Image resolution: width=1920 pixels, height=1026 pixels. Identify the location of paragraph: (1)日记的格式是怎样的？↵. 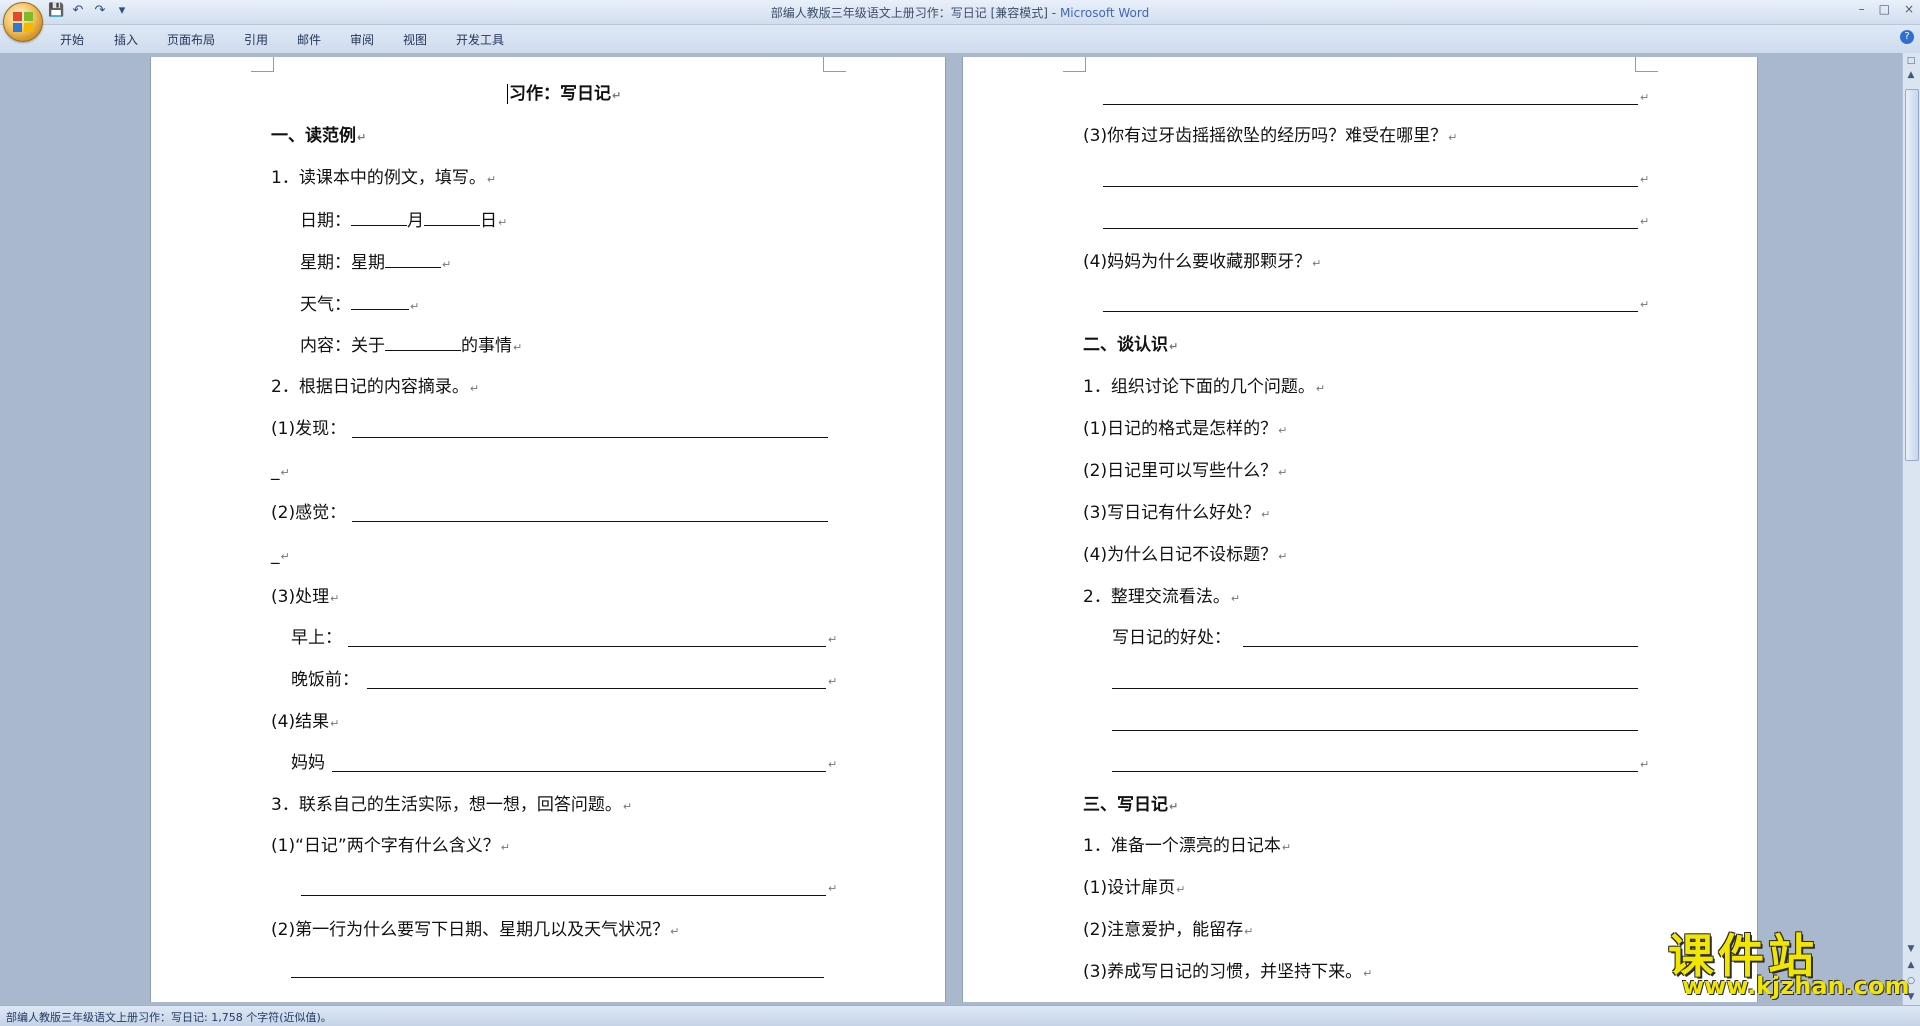
(1185, 429).